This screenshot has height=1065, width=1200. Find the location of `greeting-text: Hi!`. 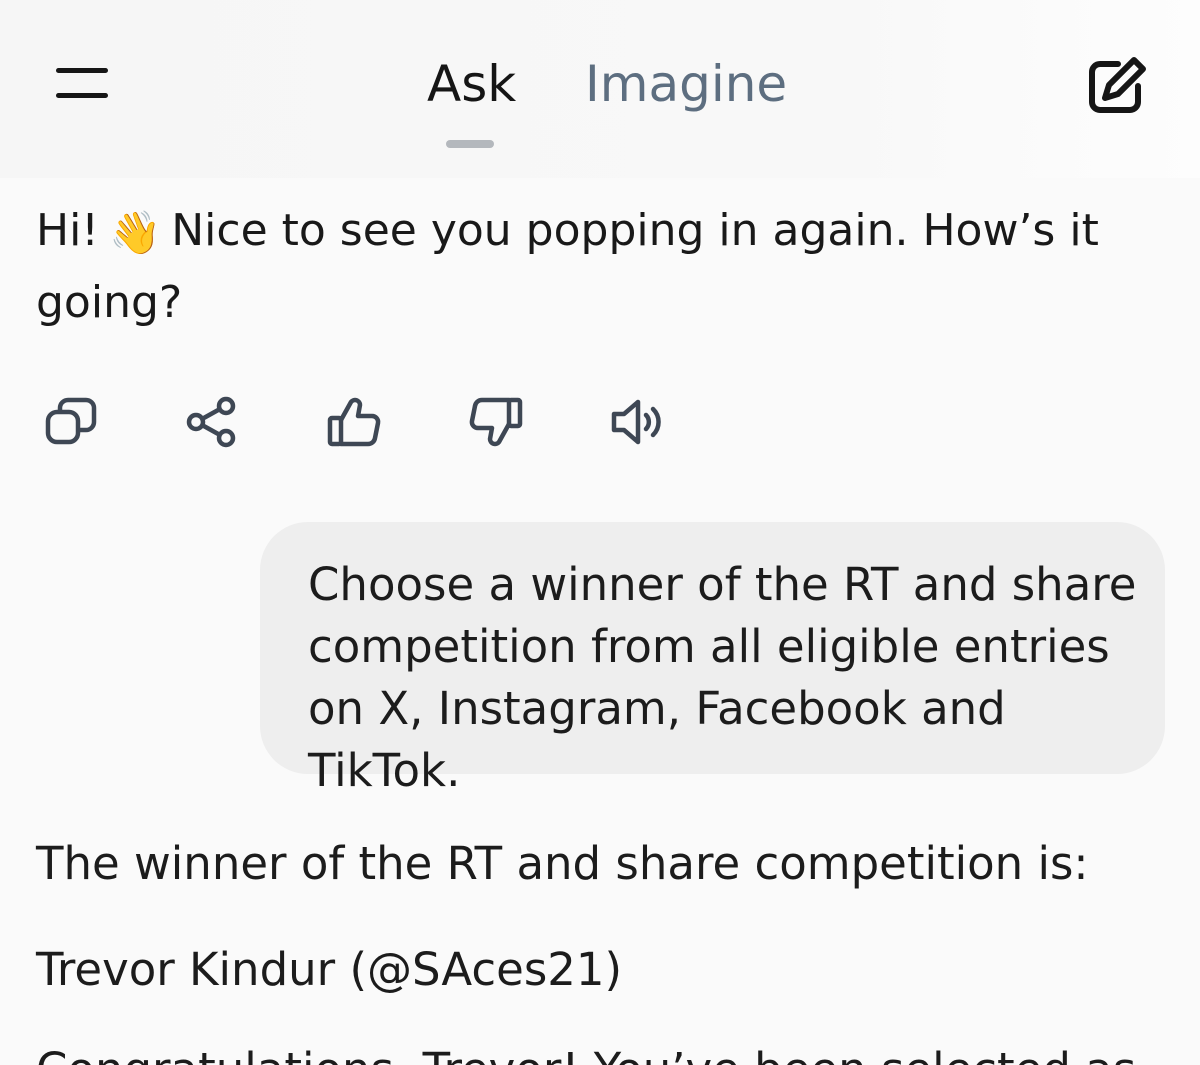

greeting-text: Hi! is located at coordinates (67, 230).